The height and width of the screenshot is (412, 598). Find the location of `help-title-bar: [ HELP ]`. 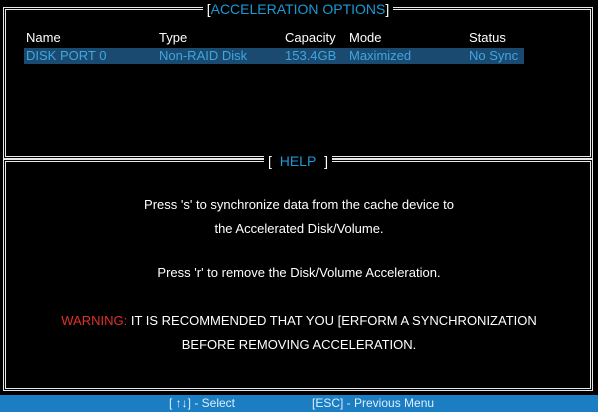

help-title-bar: [ HELP ] is located at coordinates (298, 161).